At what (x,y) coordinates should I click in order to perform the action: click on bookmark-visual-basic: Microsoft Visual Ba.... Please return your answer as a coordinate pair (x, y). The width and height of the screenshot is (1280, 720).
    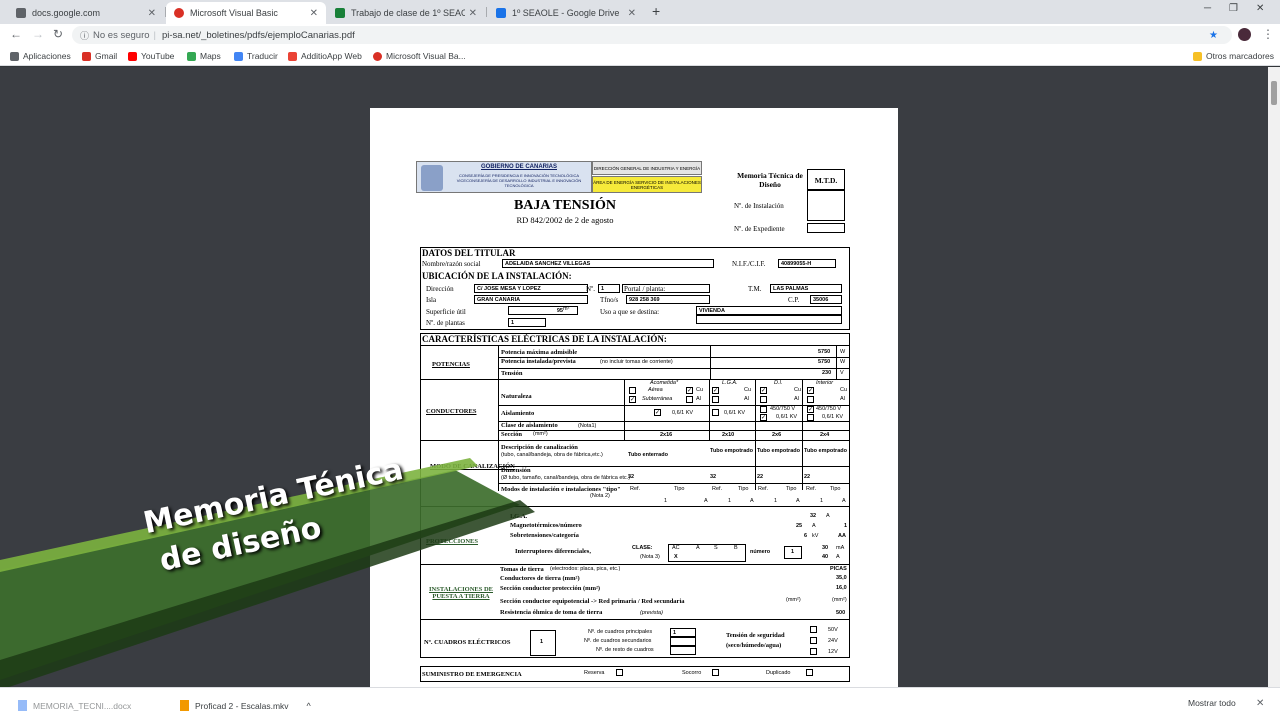
    Looking at the image, I should click on (419, 56).